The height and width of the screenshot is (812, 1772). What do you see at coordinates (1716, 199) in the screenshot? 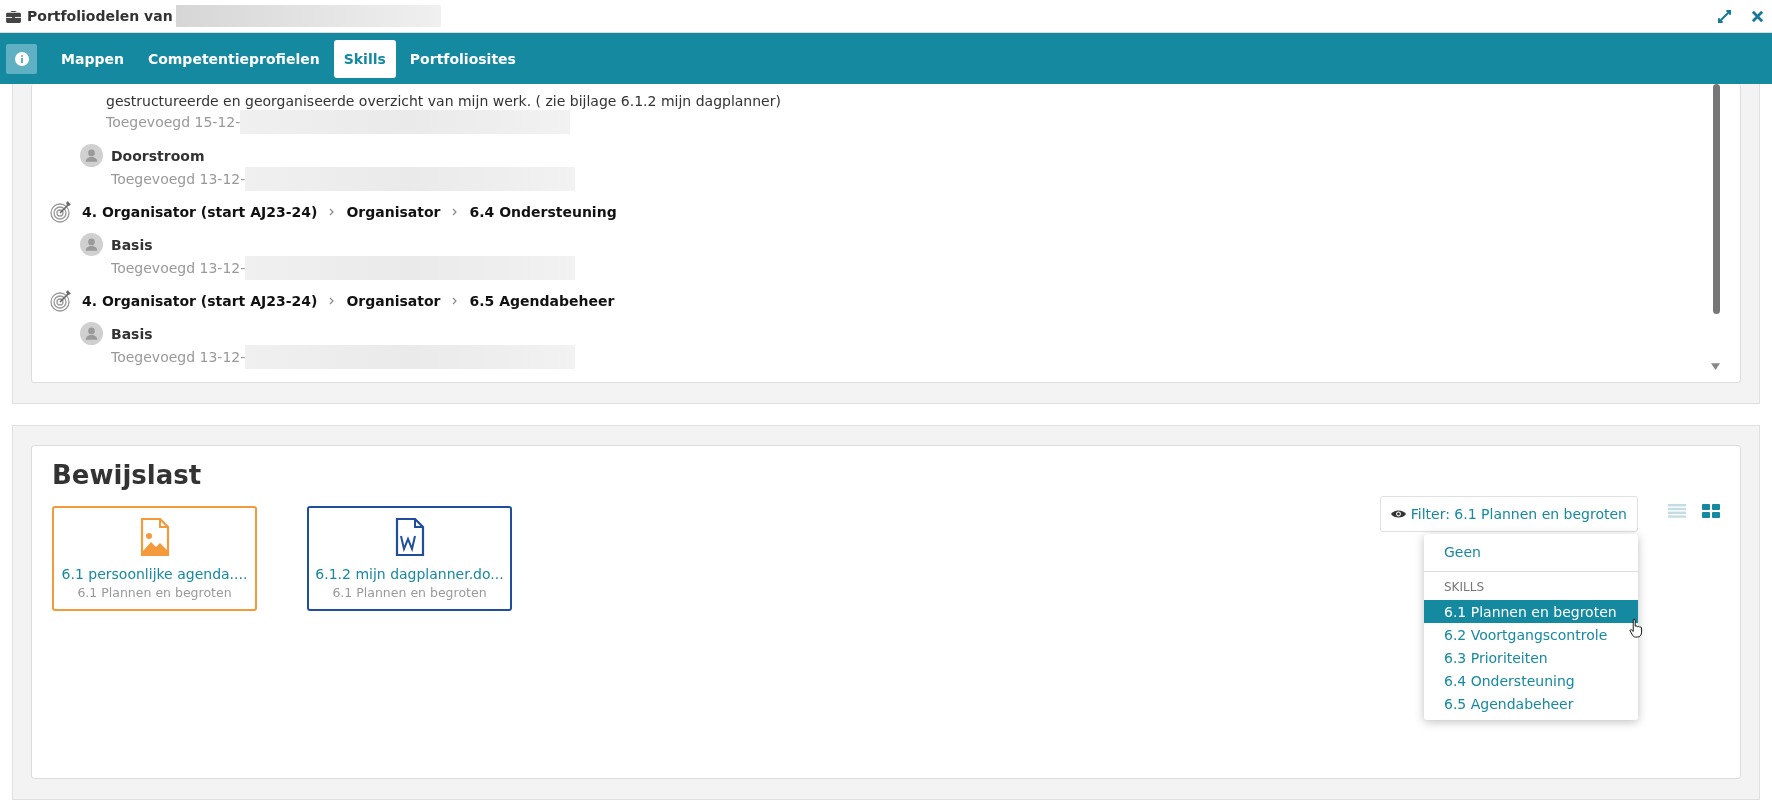
I see `scrollbar-thumb` at bounding box center [1716, 199].